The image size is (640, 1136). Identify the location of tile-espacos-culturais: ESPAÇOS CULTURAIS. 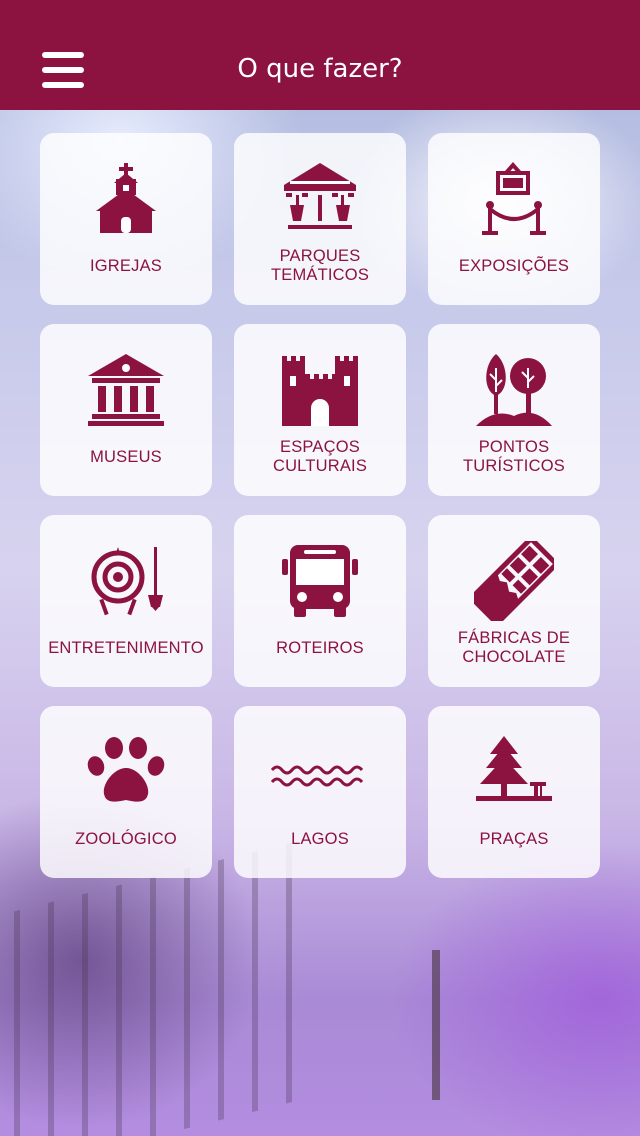
(320, 410).